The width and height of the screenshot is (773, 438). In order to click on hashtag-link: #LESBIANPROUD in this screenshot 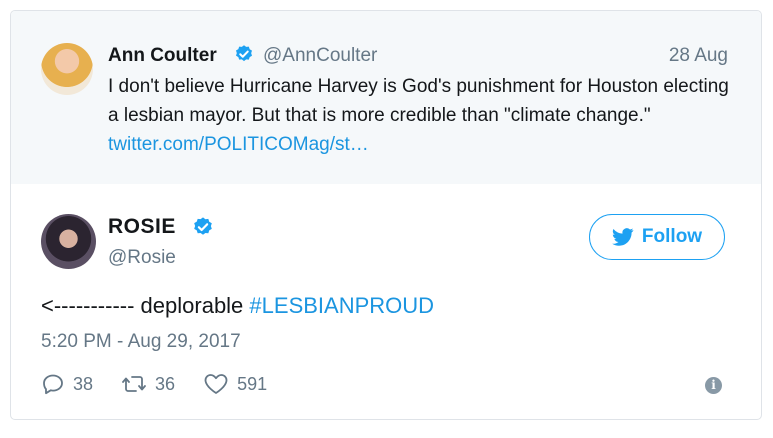, I will do `click(341, 305)`.